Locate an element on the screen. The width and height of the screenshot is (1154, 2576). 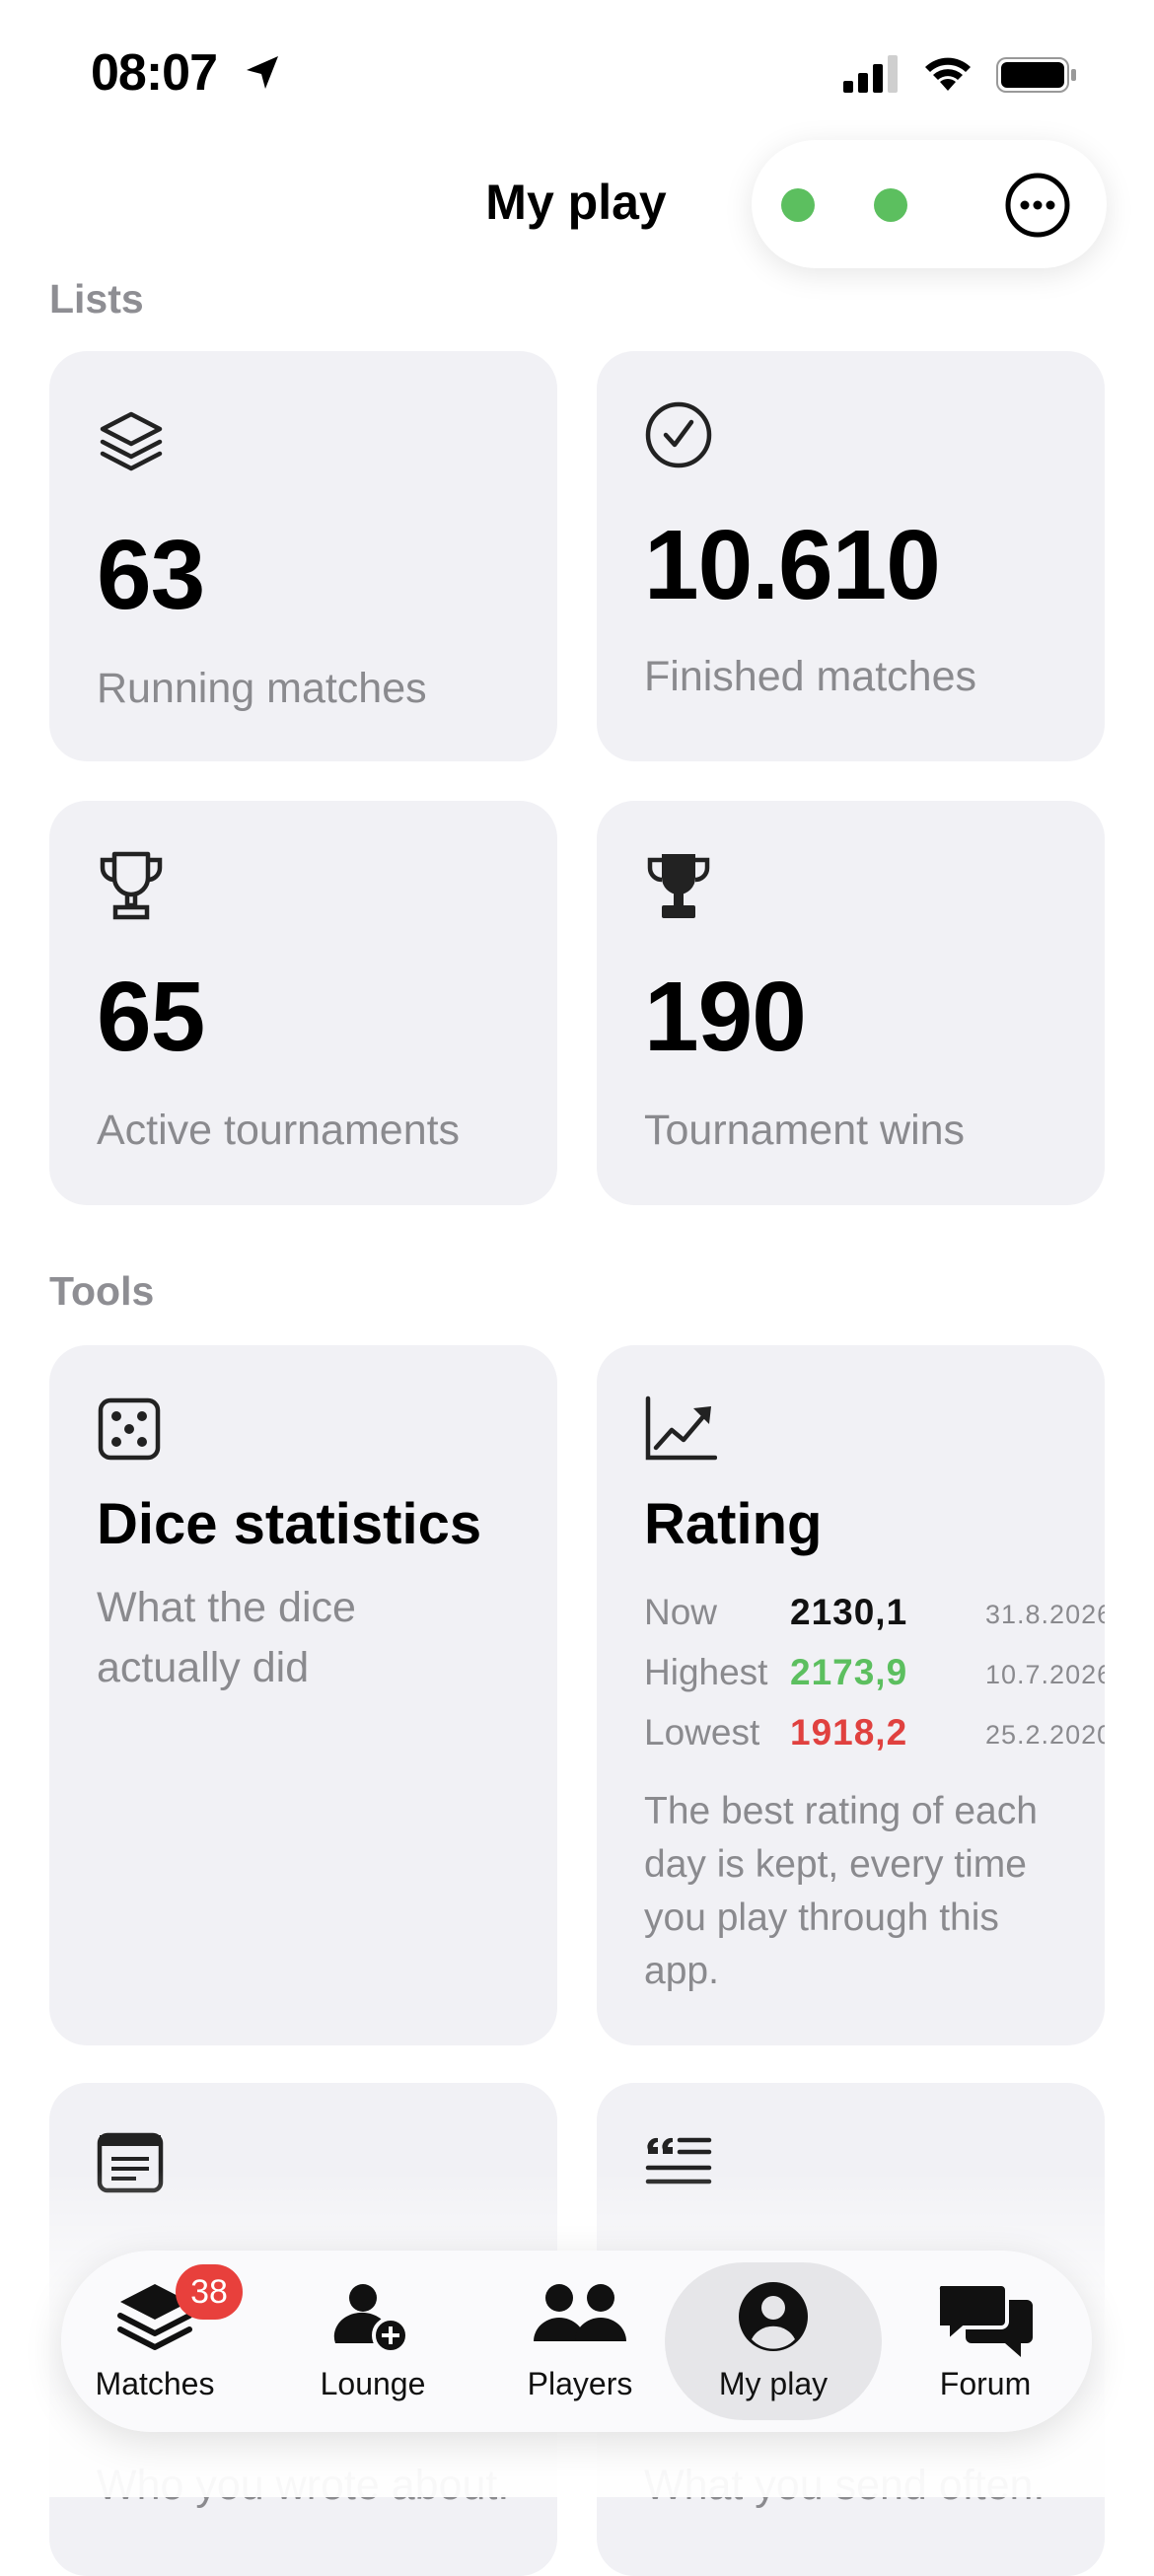
rating-title: Rating is located at coordinates (734, 1524).